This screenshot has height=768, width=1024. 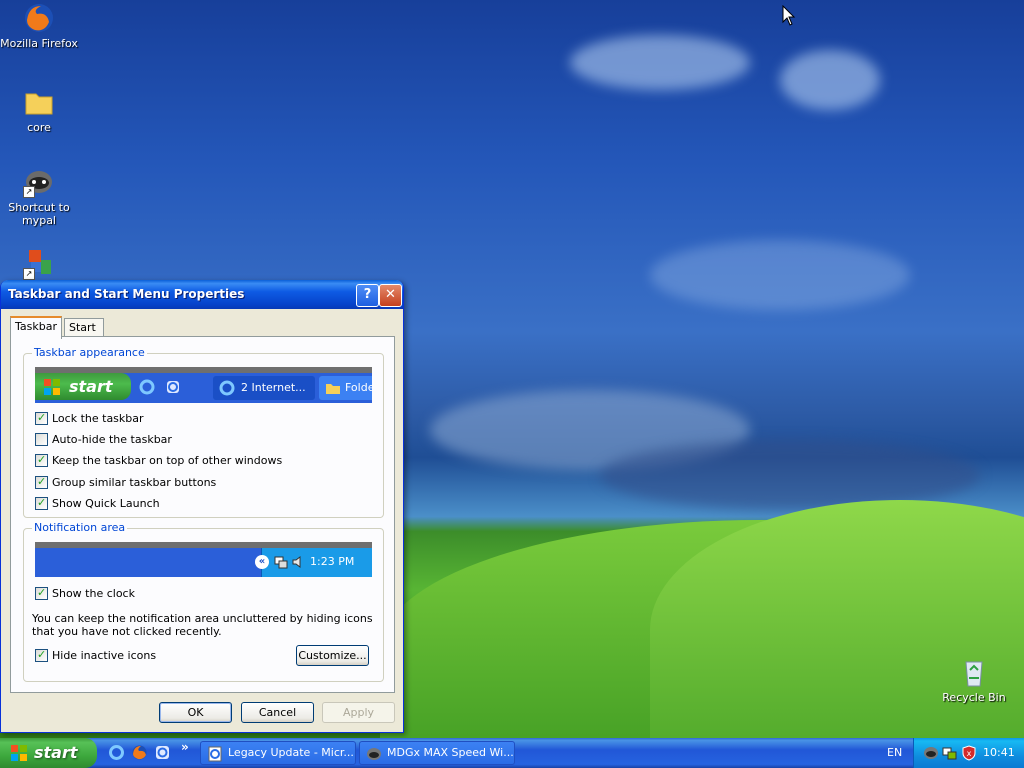 What do you see at coordinates (333, 389) in the screenshot?
I see `preview-folder-icon` at bounding box center [333, 389].